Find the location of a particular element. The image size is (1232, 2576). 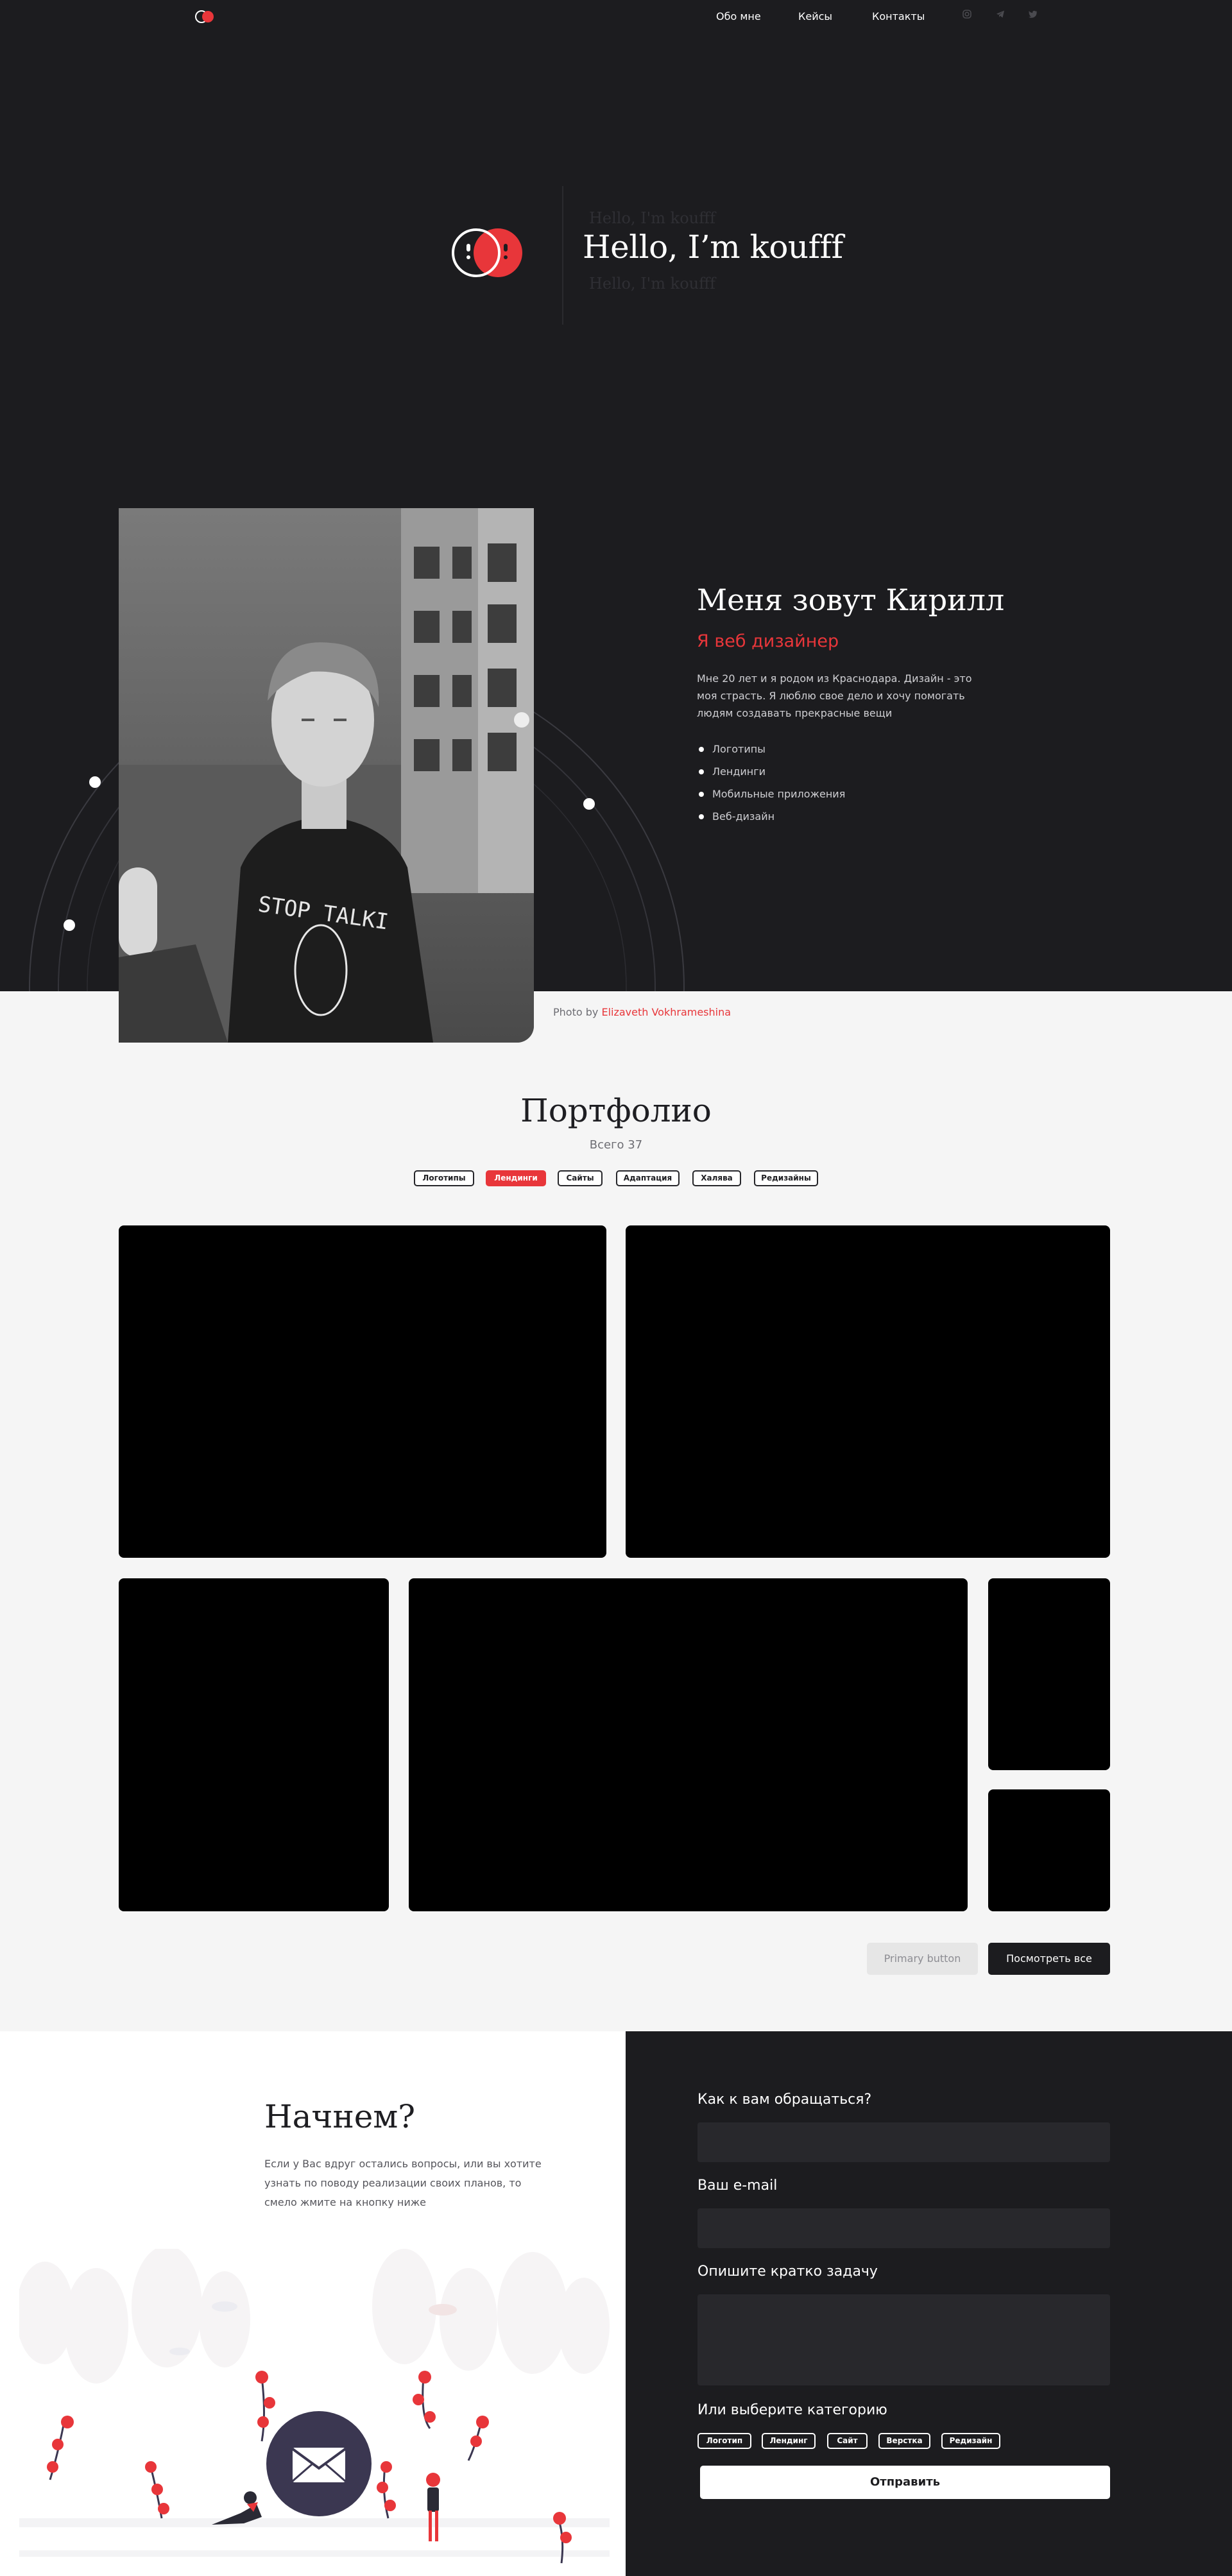

hero-ghost-text-bottom: Hello, I'm koufff is located at coordinates (653, 284).